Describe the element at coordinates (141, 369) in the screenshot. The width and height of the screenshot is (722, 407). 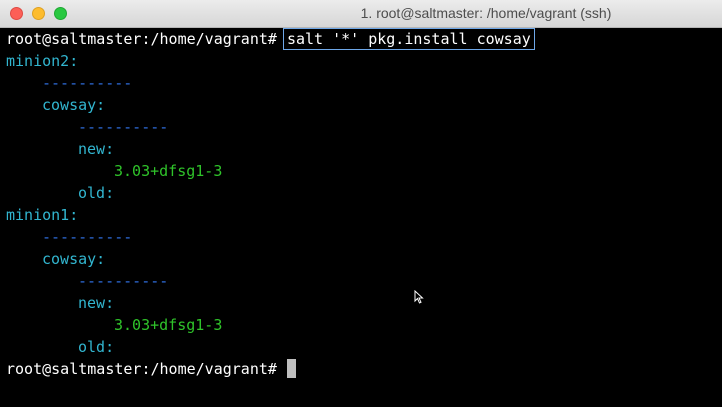
I see `final-prompt: root@saltmaster:/home/vagrant#` at that location.